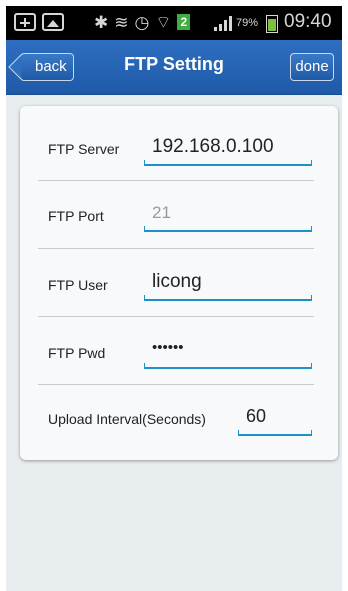 This screenshot has height=591, width=348. Describe the element at coordinates (166, 22) in the screenshot. I see `wifi-icon: ⌔` at that location.